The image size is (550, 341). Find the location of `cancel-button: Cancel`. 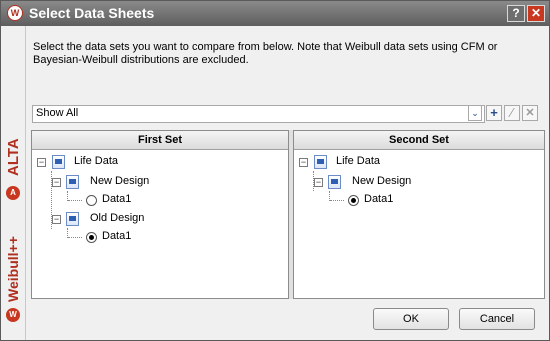

cancel-button: Cancel is located at coordinates (497, 319).